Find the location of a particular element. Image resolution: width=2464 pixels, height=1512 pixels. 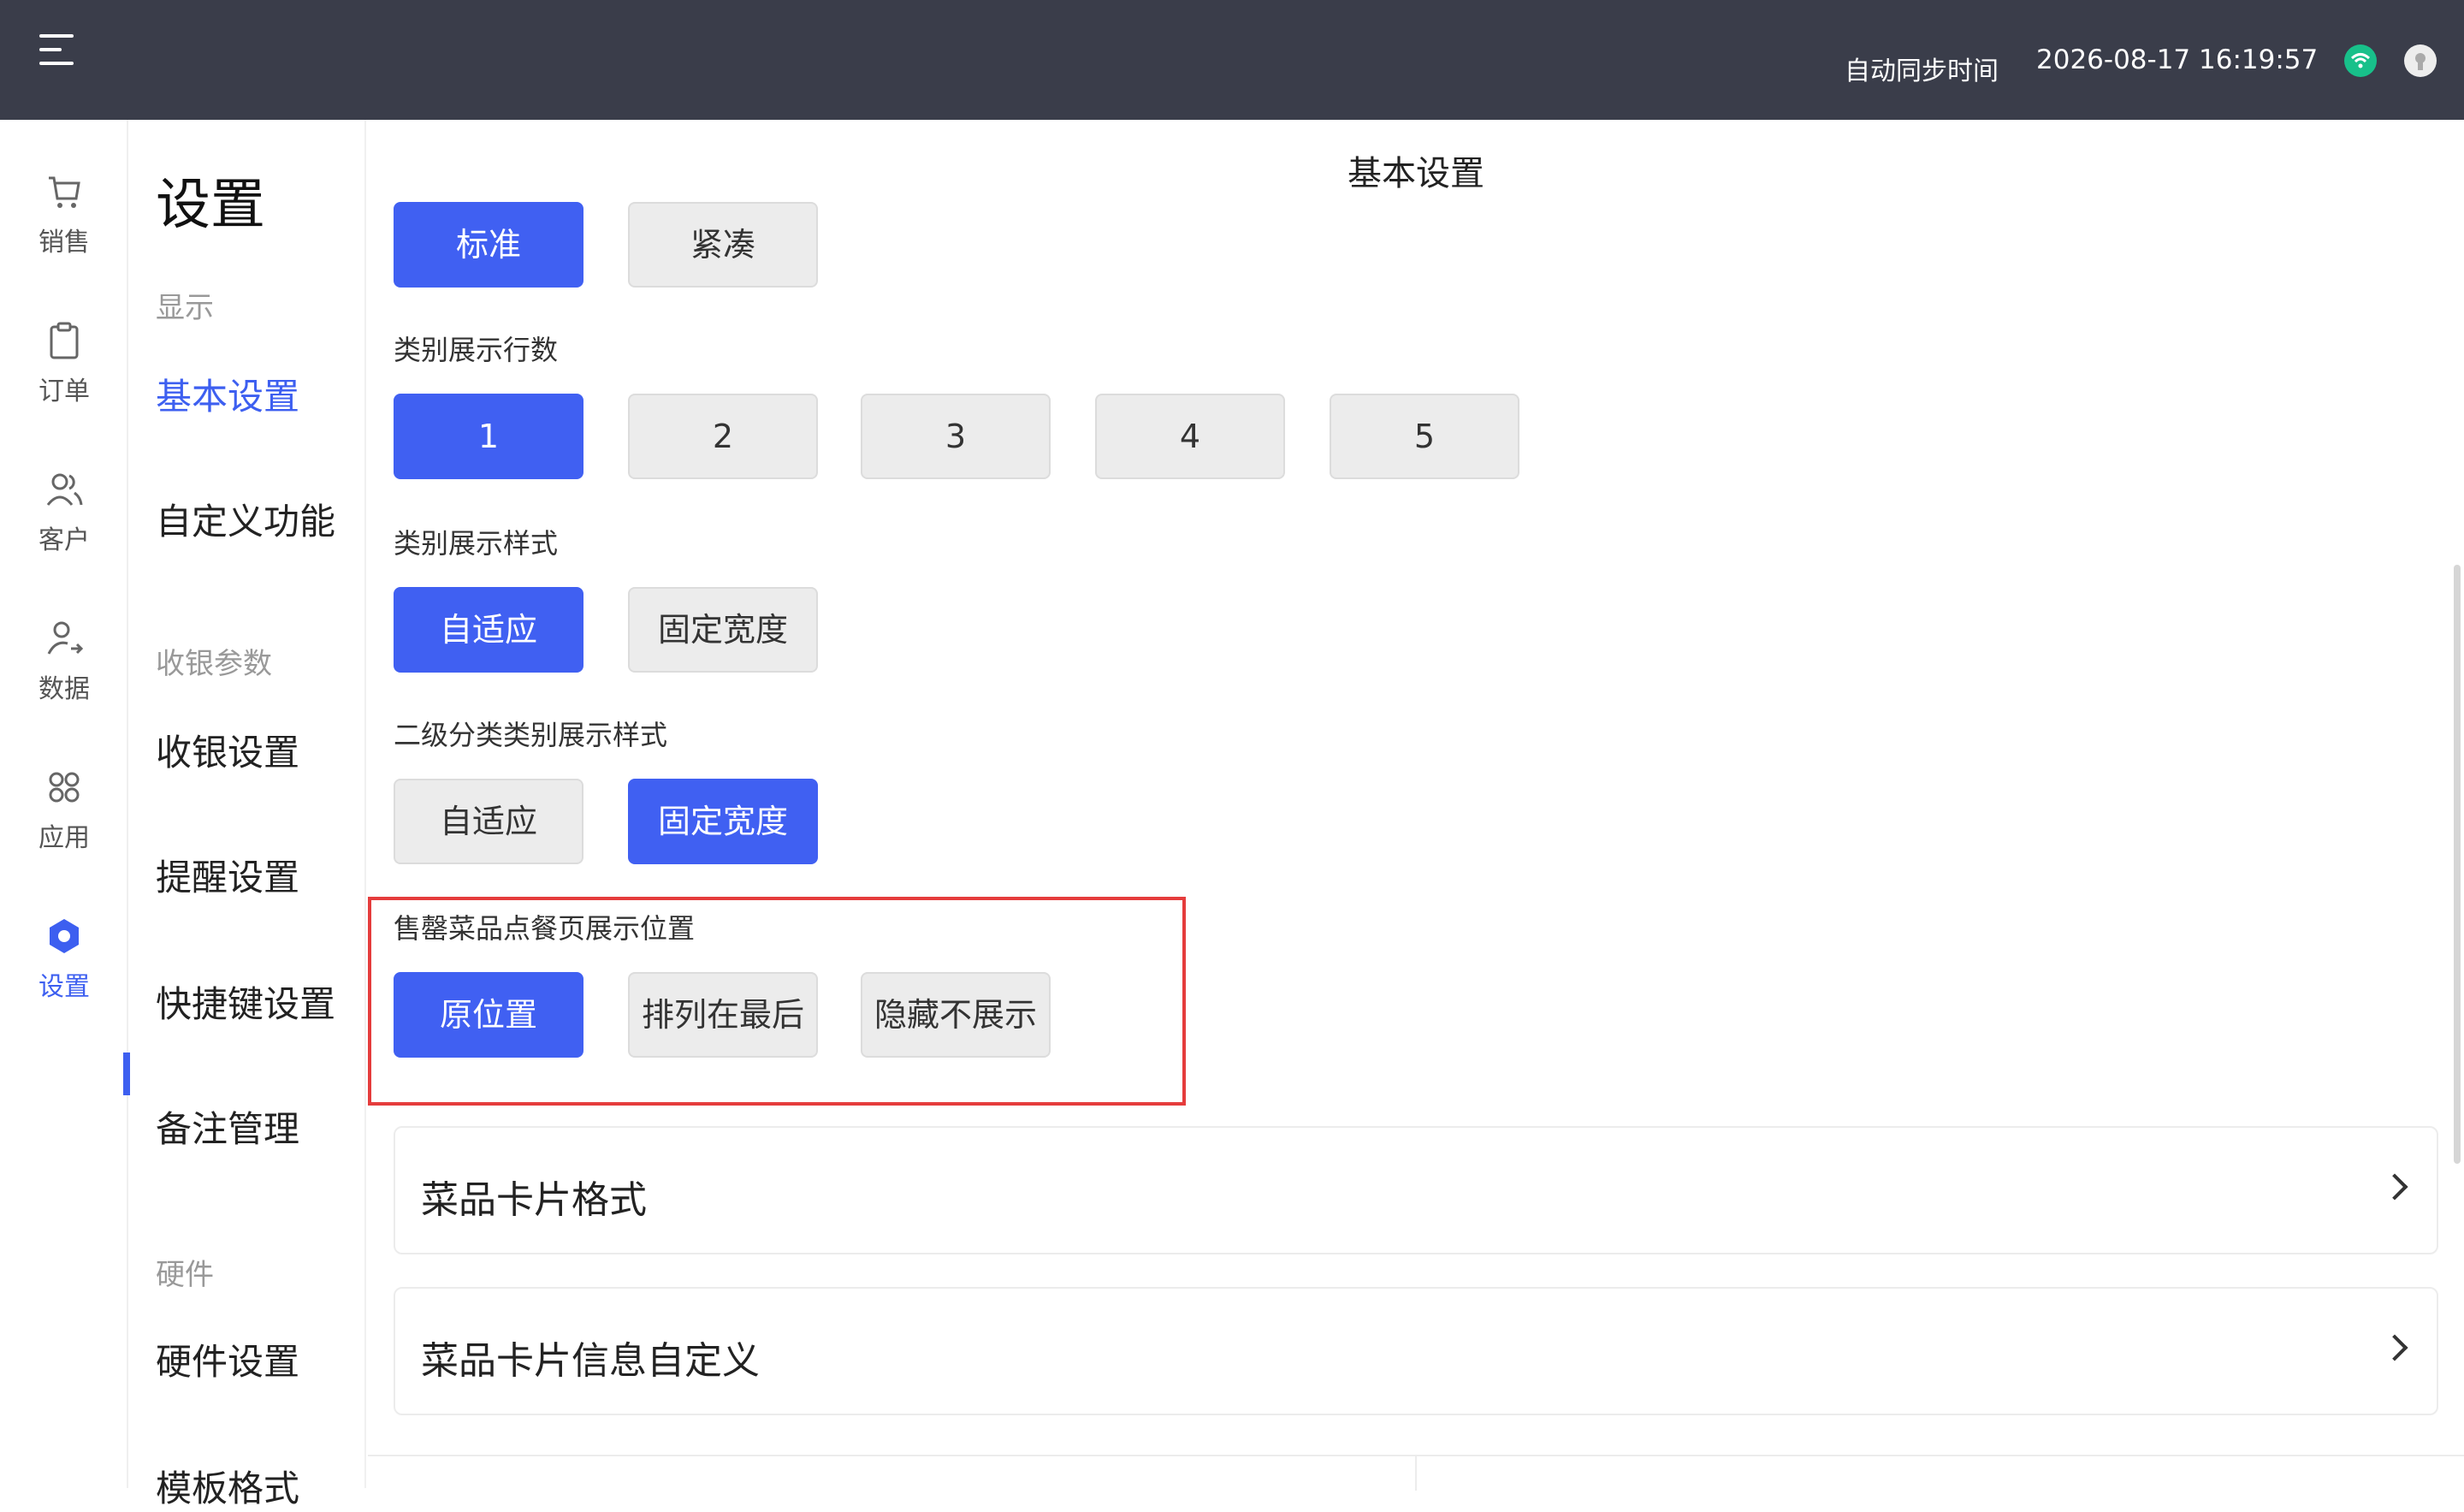

subnav-item-shortcut-settings: 快捷键设置 is located at coordinates (245, 1001).